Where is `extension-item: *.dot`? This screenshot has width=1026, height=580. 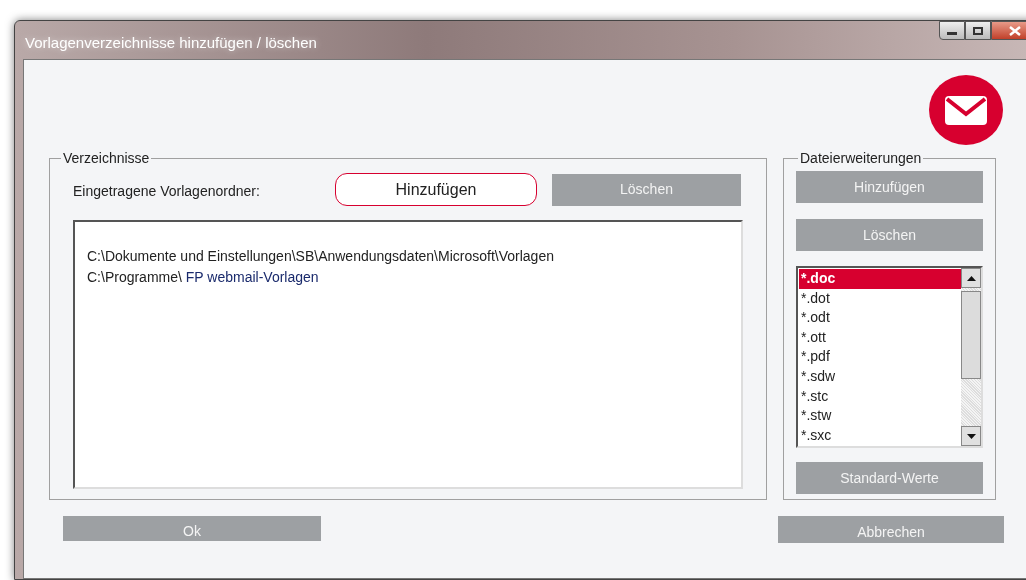 extension-item: *.dot is located at coordinates (880, 298).